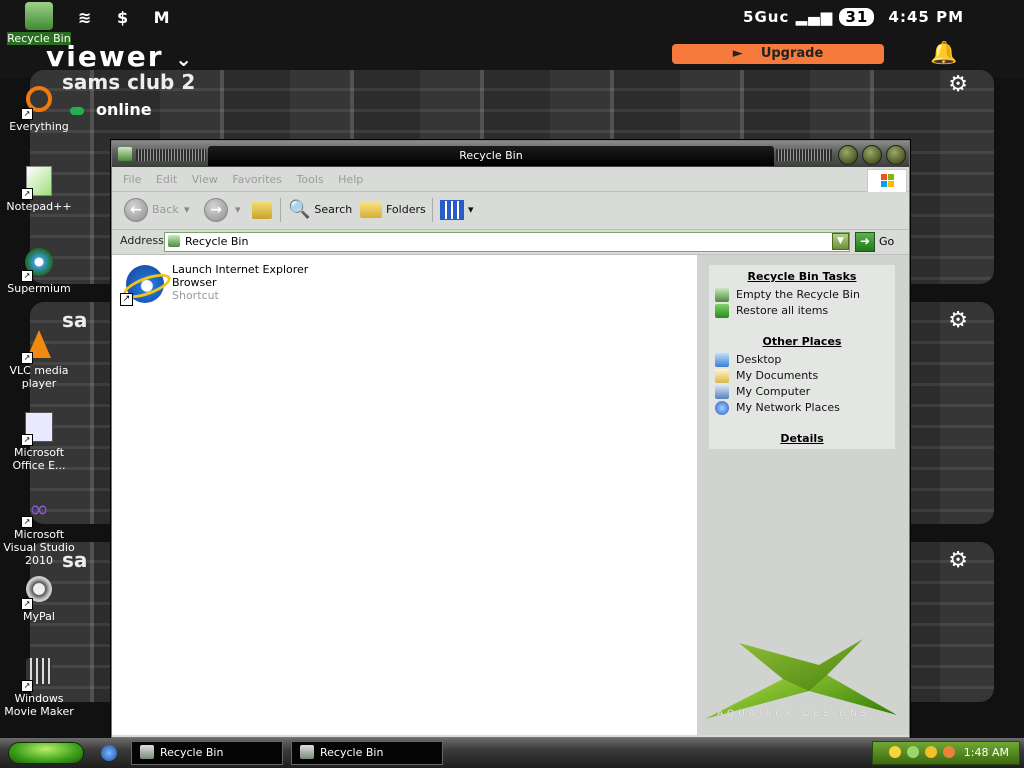 The height and width of the screenshot is (768, 1024). I want to click on folders-icon, so click(371, 210).